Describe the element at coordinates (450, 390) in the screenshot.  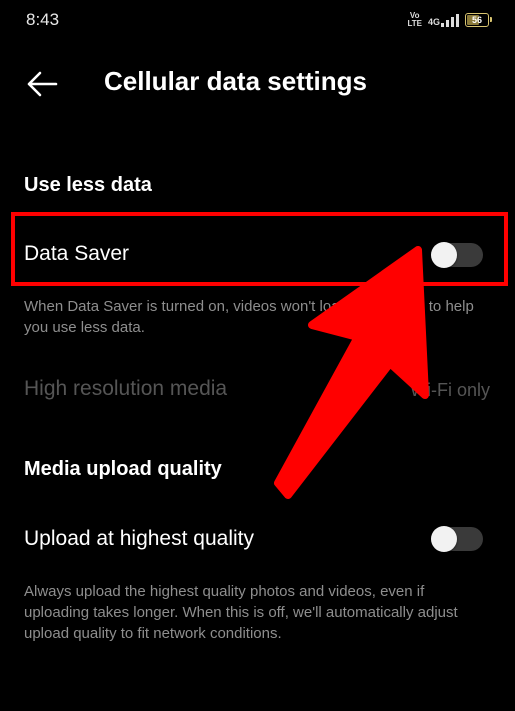
I see `high-resolution-media-value: Wi-Fi only` at that location.